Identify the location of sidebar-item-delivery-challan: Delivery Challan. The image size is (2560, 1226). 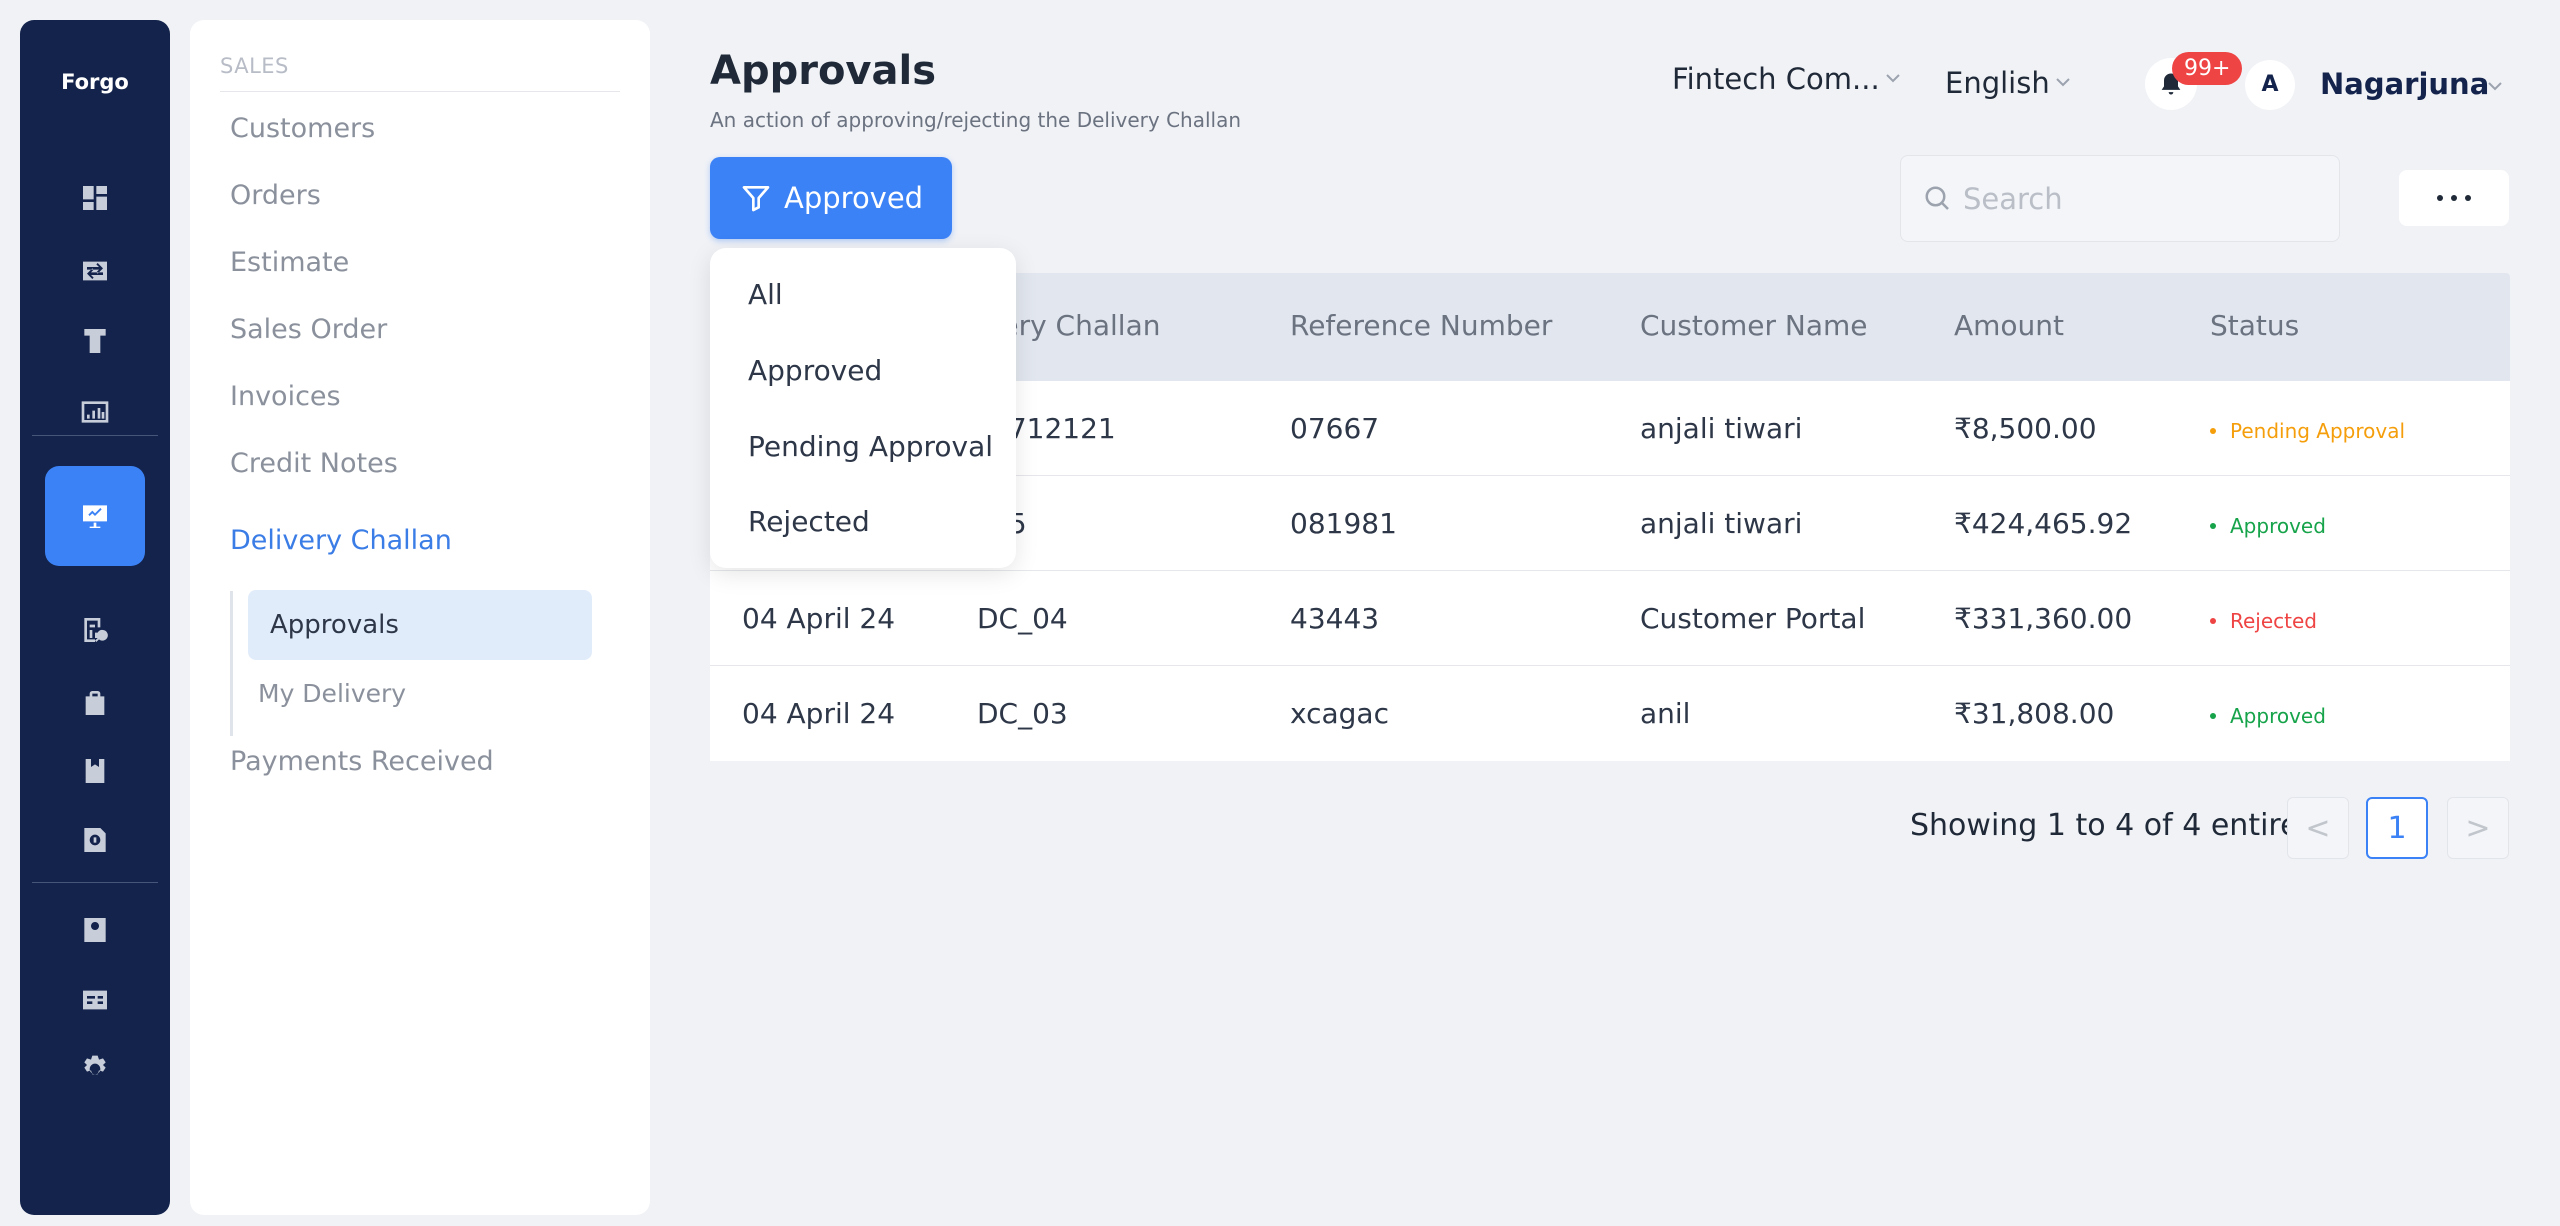
(341, 540).